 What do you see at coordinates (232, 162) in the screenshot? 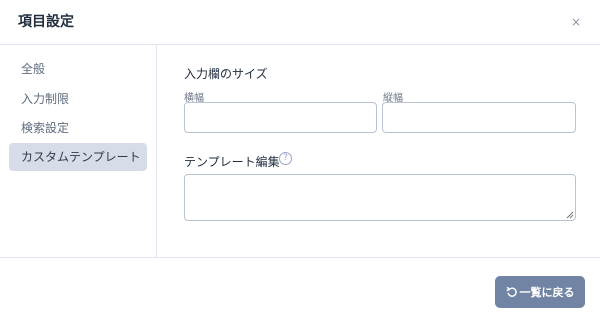
I see `template-edit-label: テンプレート編集` at bounding box center [232, 162].